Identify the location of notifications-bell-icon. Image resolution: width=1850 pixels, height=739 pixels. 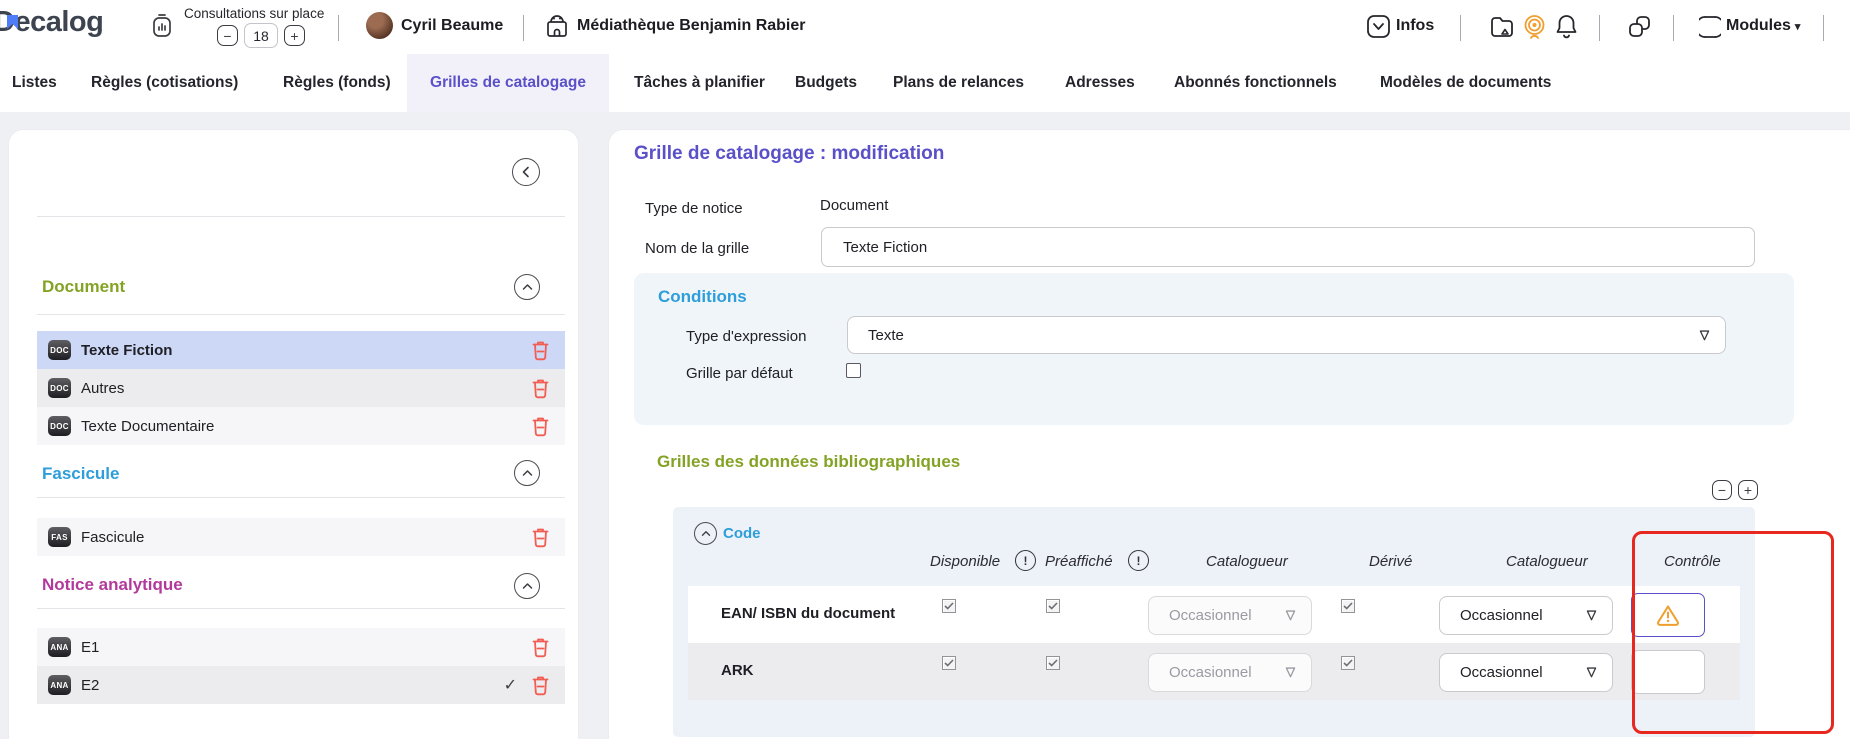
(1566, 27).